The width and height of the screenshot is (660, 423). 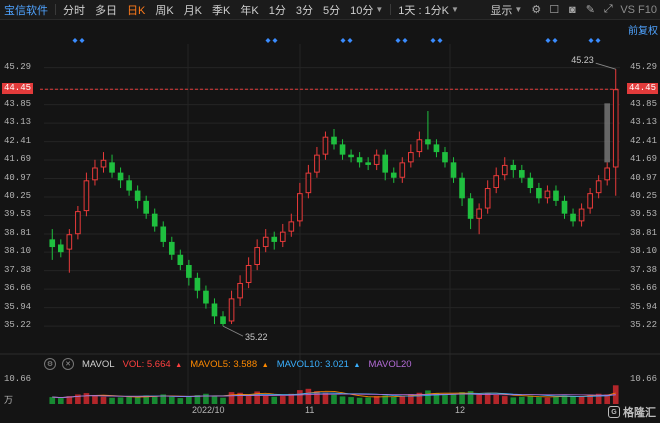 What do you see at coordinates (249, 10) in the screenshot?
I see `period-tab-yearly: 年K` at bounding box center [249, 10].